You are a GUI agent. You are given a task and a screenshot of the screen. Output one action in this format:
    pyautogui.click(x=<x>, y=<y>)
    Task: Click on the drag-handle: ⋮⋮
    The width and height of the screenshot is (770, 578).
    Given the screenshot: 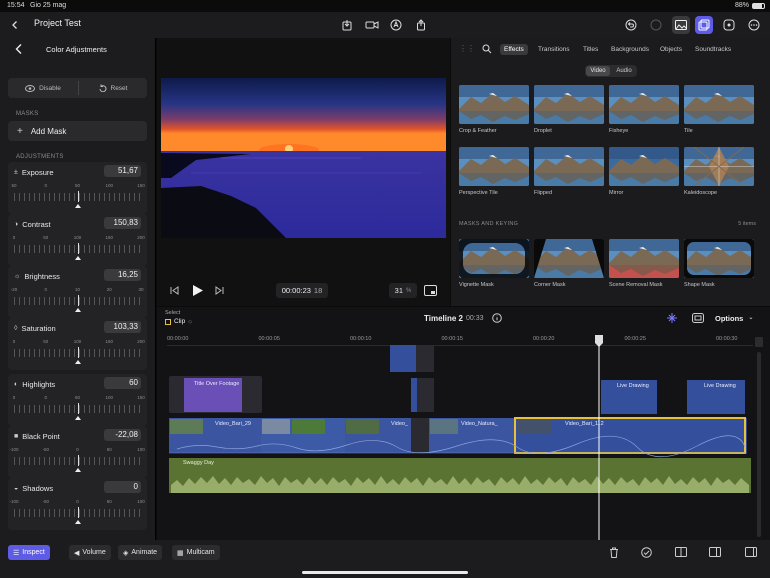 What is the action you would take?
    pyautogui.click(x=467, y=48)
    